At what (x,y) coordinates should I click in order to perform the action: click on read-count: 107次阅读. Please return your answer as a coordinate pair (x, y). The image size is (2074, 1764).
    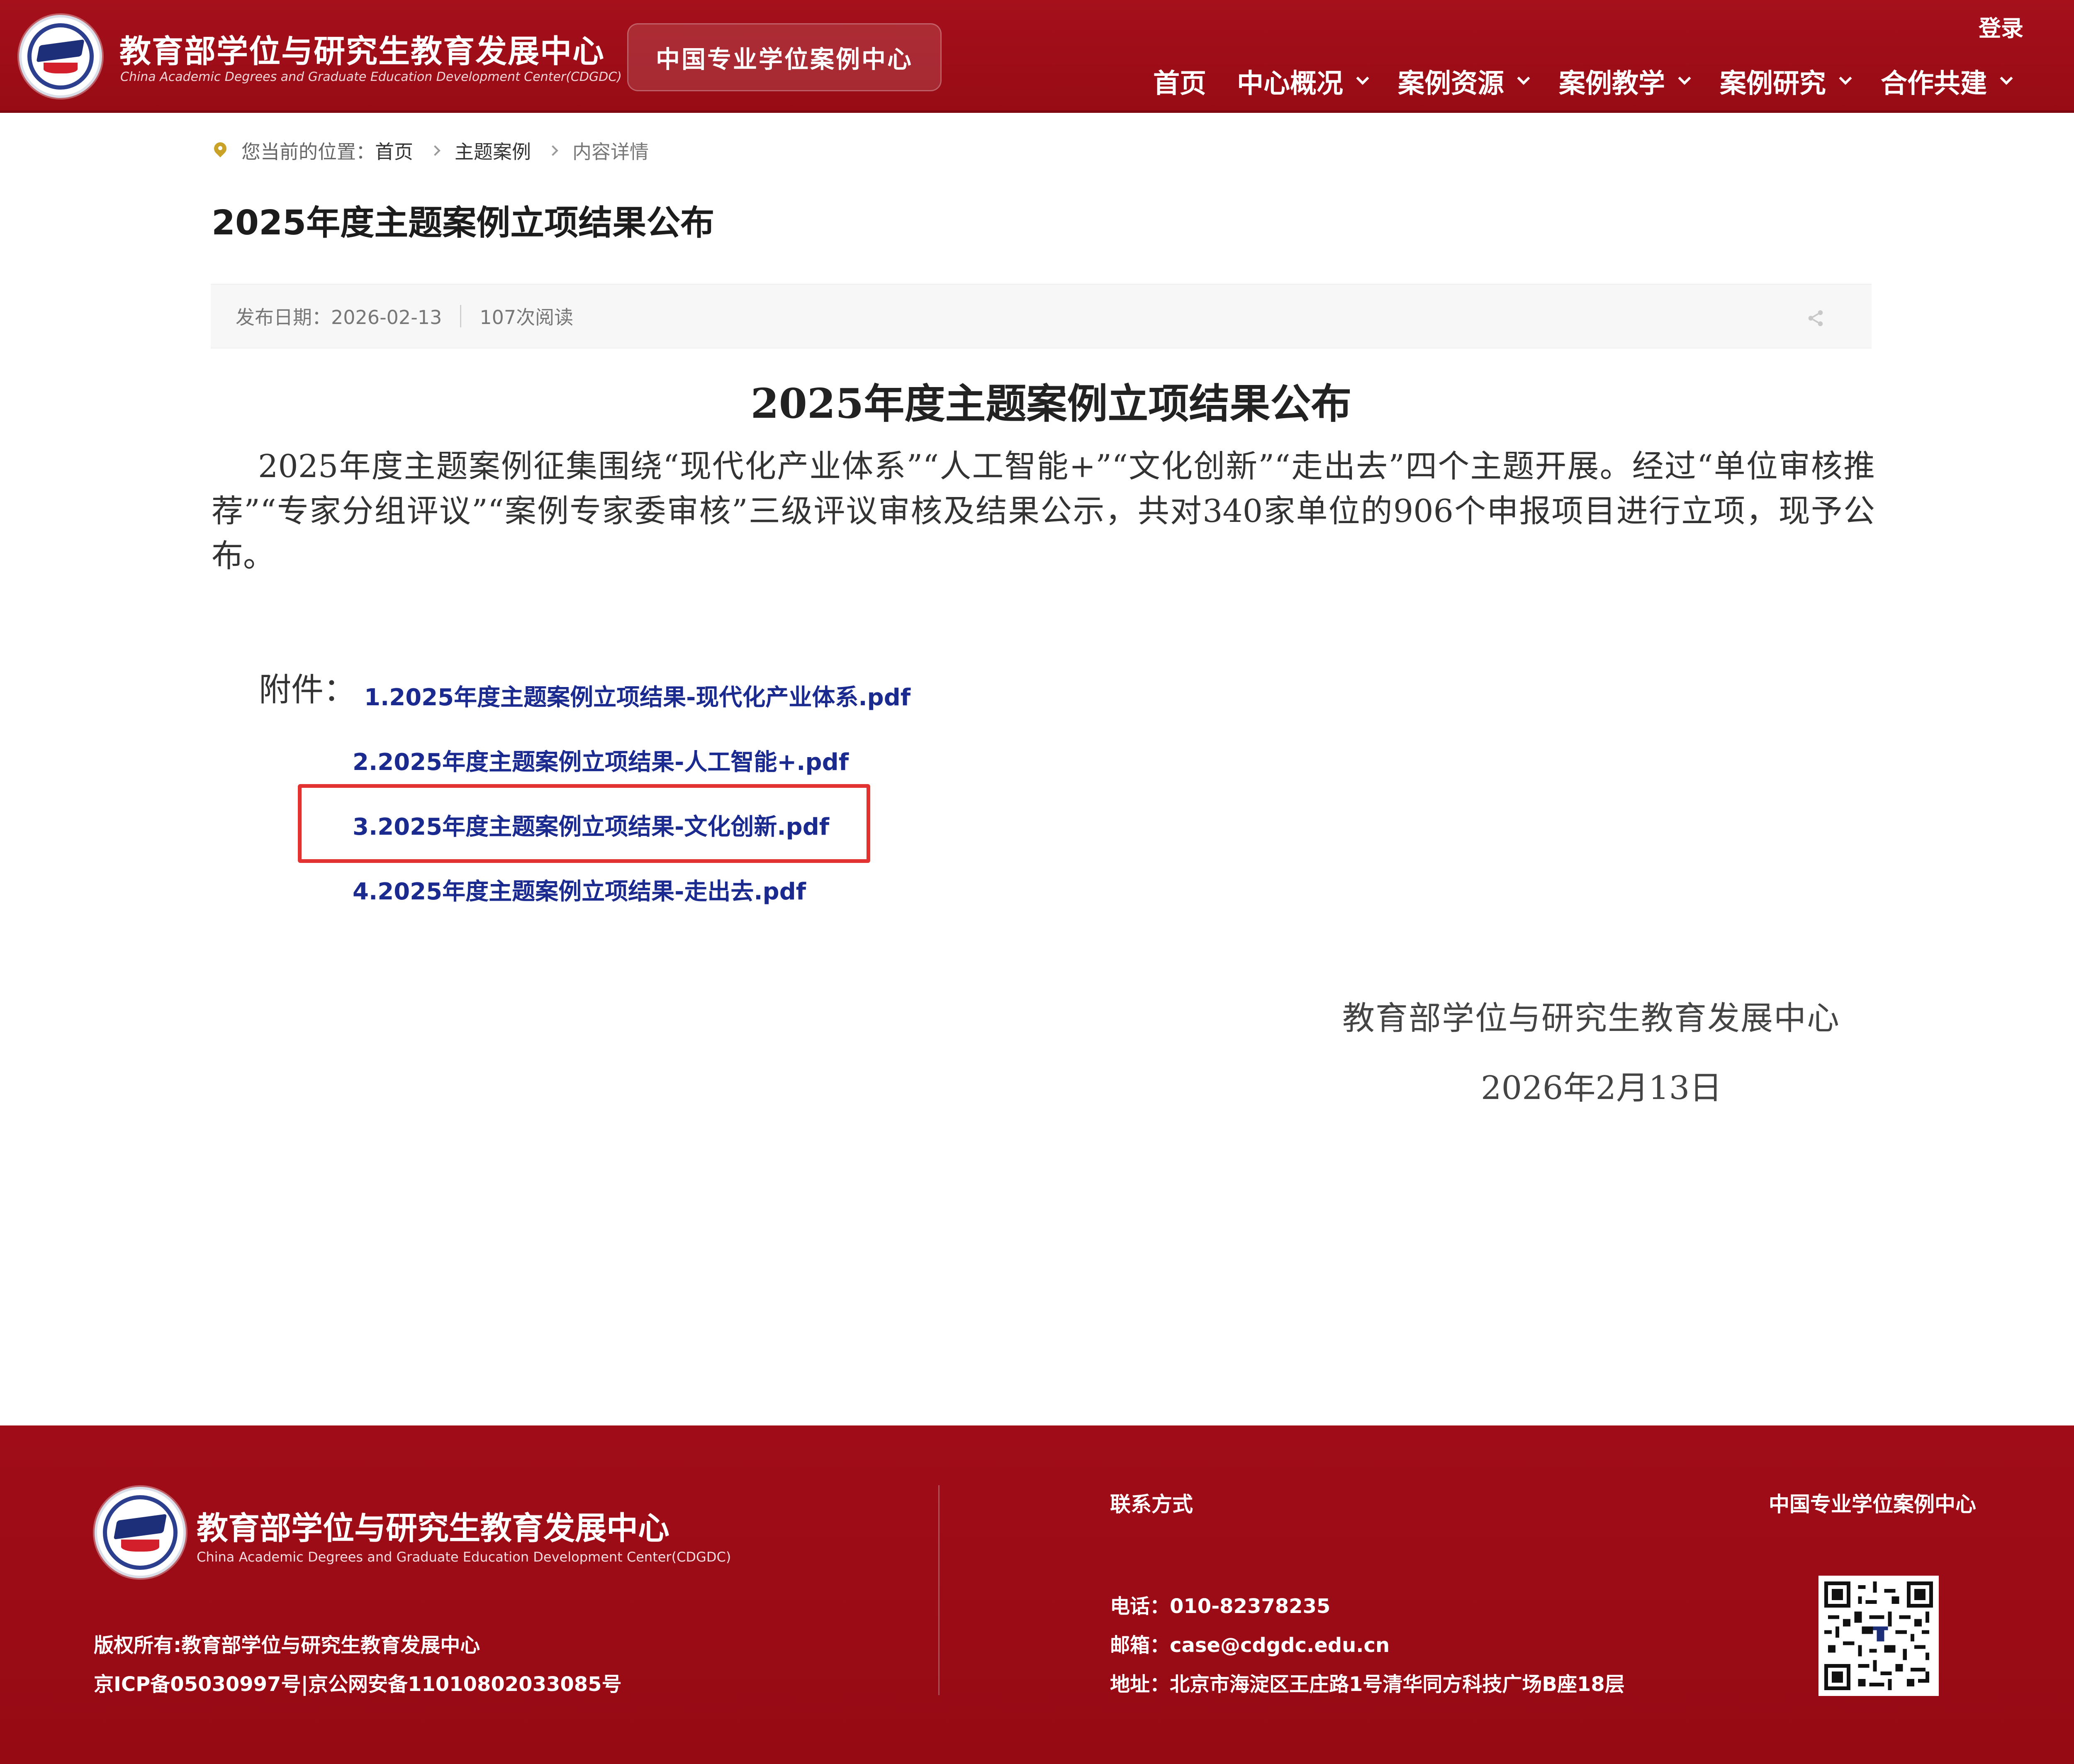
    Looking at the image, I should click on (527, 317).